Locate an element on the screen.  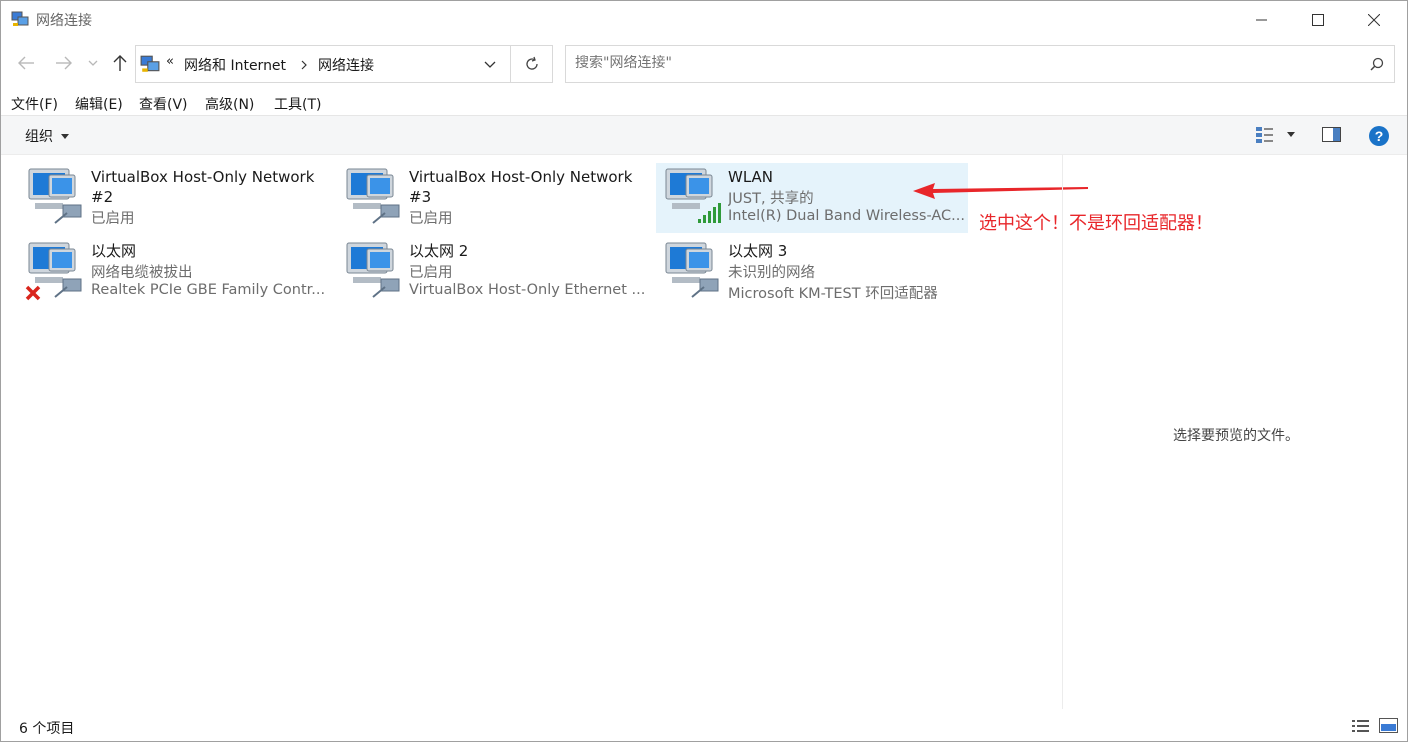
large-icons-view-button is located at coordinates (1389, 728).